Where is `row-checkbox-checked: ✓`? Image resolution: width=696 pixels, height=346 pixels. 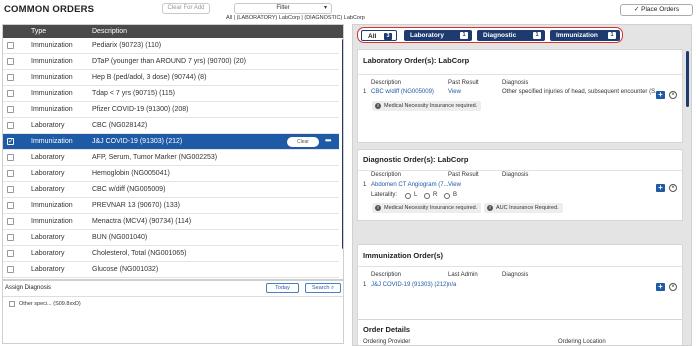
row-checkbox-checked: ✓ is located at coordinates (10, 141).